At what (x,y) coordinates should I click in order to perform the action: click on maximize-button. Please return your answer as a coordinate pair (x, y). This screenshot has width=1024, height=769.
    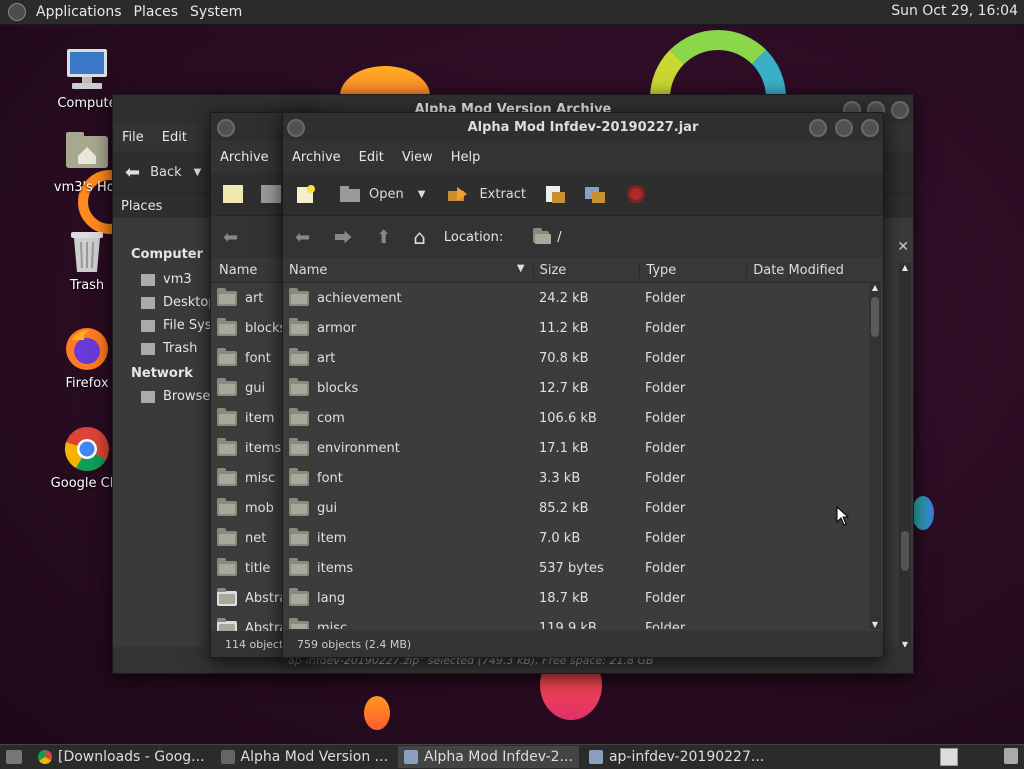
    Looking at the image, I should click on (844, 128).